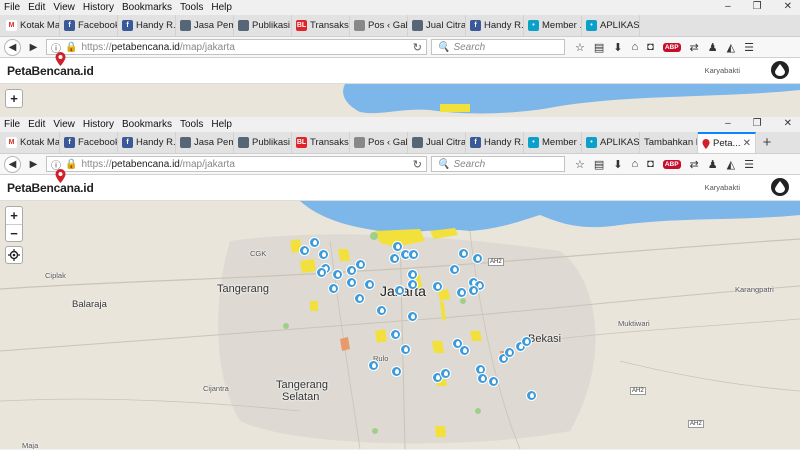 This screenshot has width=800, height=450. I want to click on map-canvas-partial: +, so click(400, 100).